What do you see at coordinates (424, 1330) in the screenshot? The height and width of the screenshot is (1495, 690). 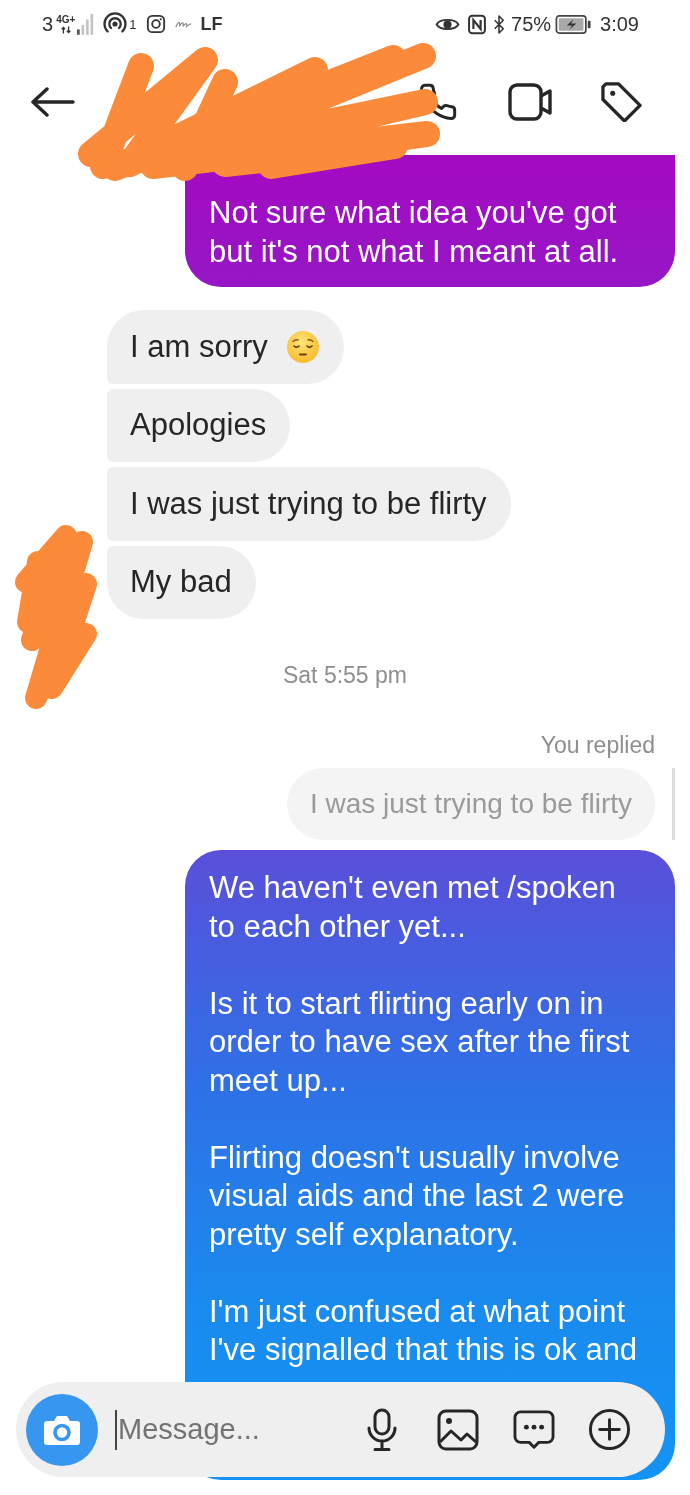 I see `message-text: I'm just confused at what point I've signalled that this is ok and` at bounding box center [424, 1330].